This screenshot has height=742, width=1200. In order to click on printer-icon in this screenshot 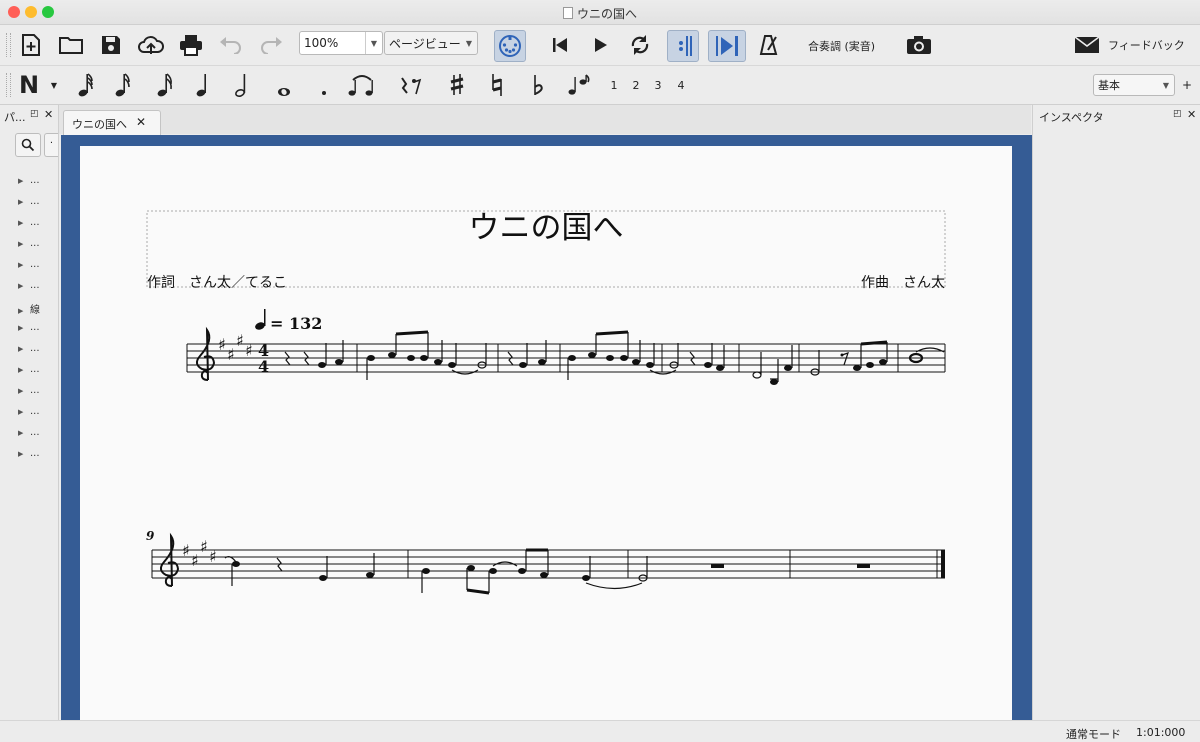, I will do `click(191, 45)`.